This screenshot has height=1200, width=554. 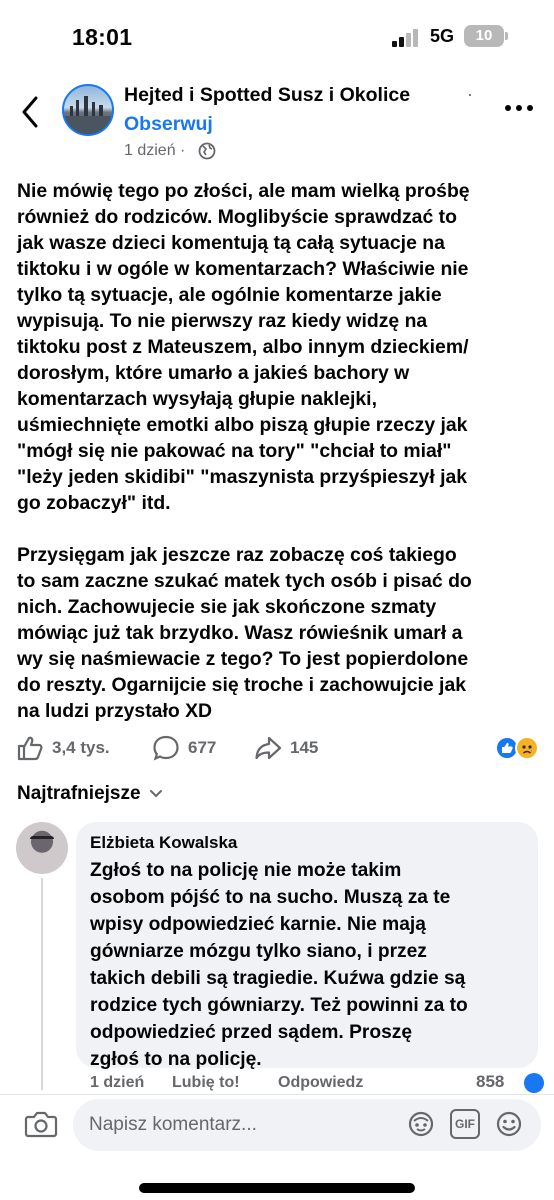 I want to click on signal-strength-icon, so click(x=408, y=38).